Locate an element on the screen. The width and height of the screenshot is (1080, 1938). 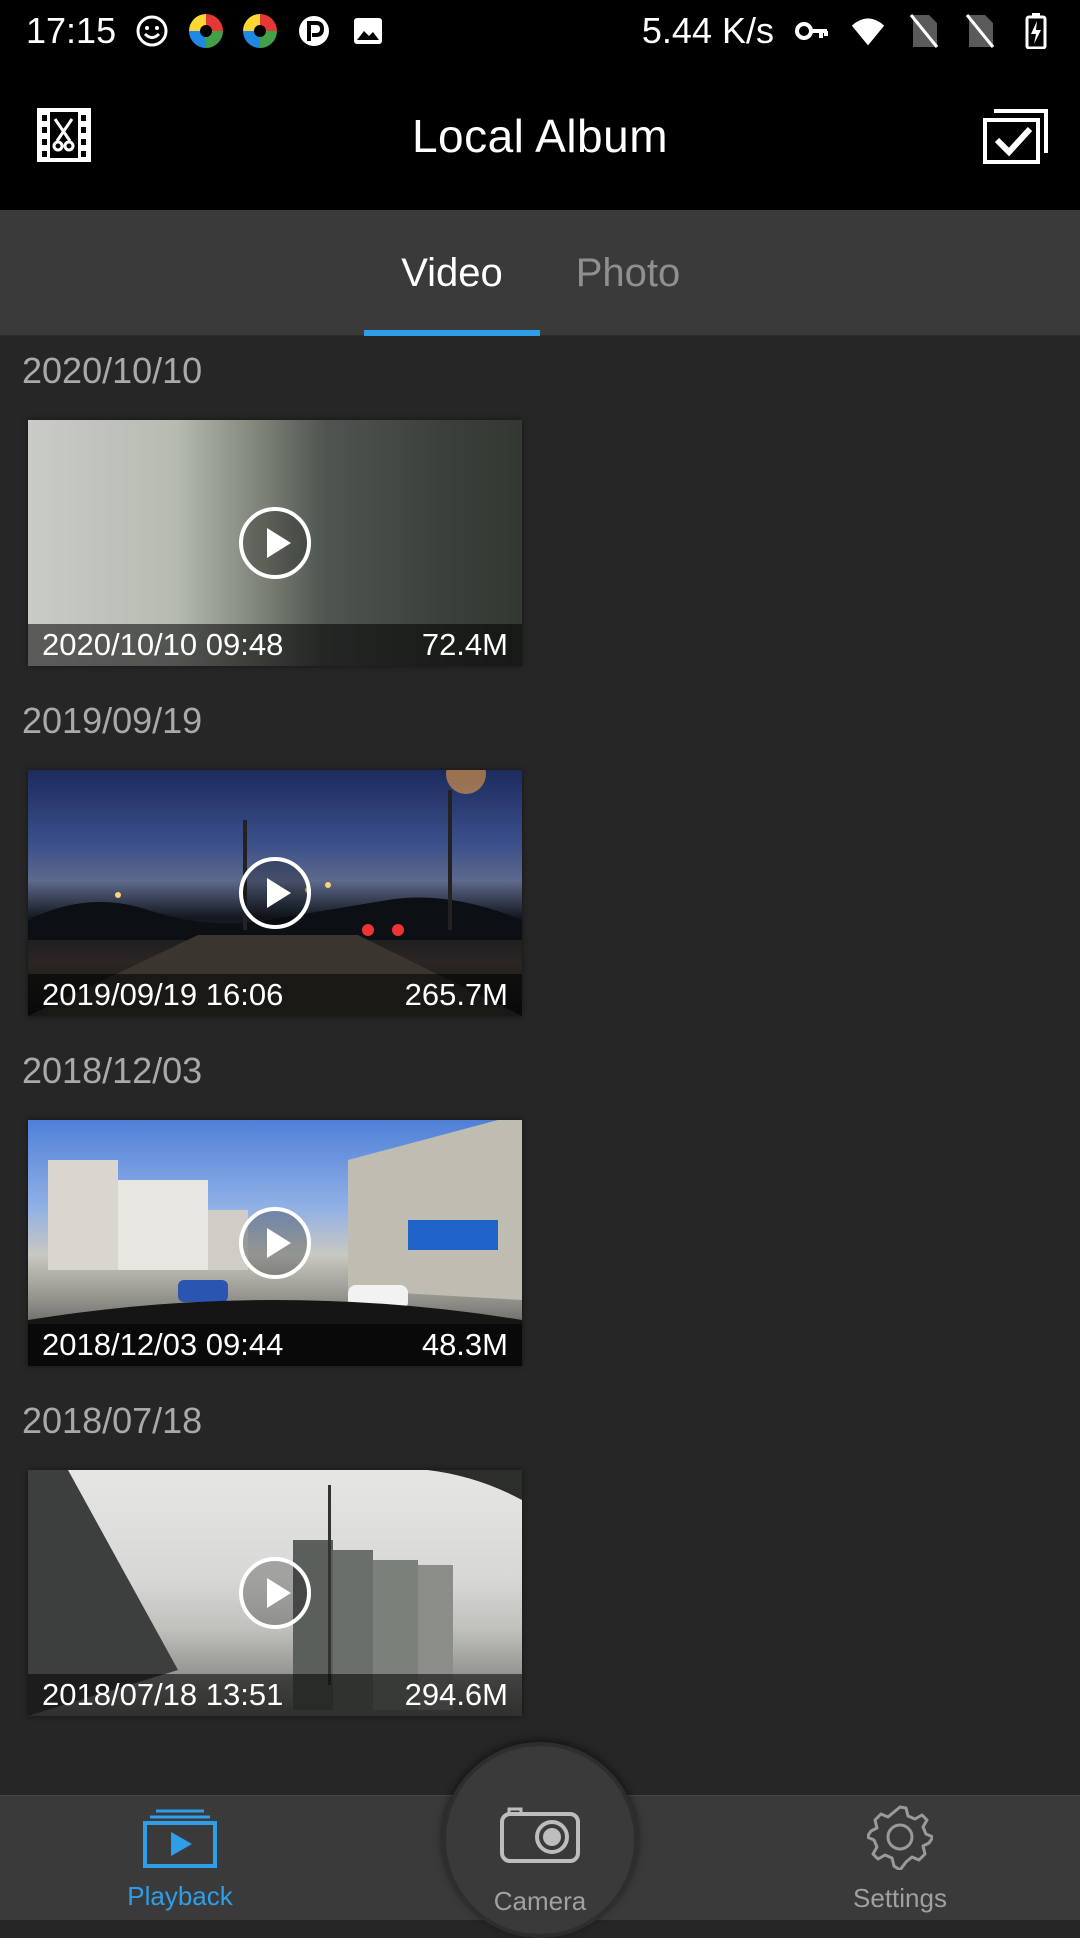
video-thumbnail: 2019/09/19 16:06 265.7M is located at coordinates (275, 893).